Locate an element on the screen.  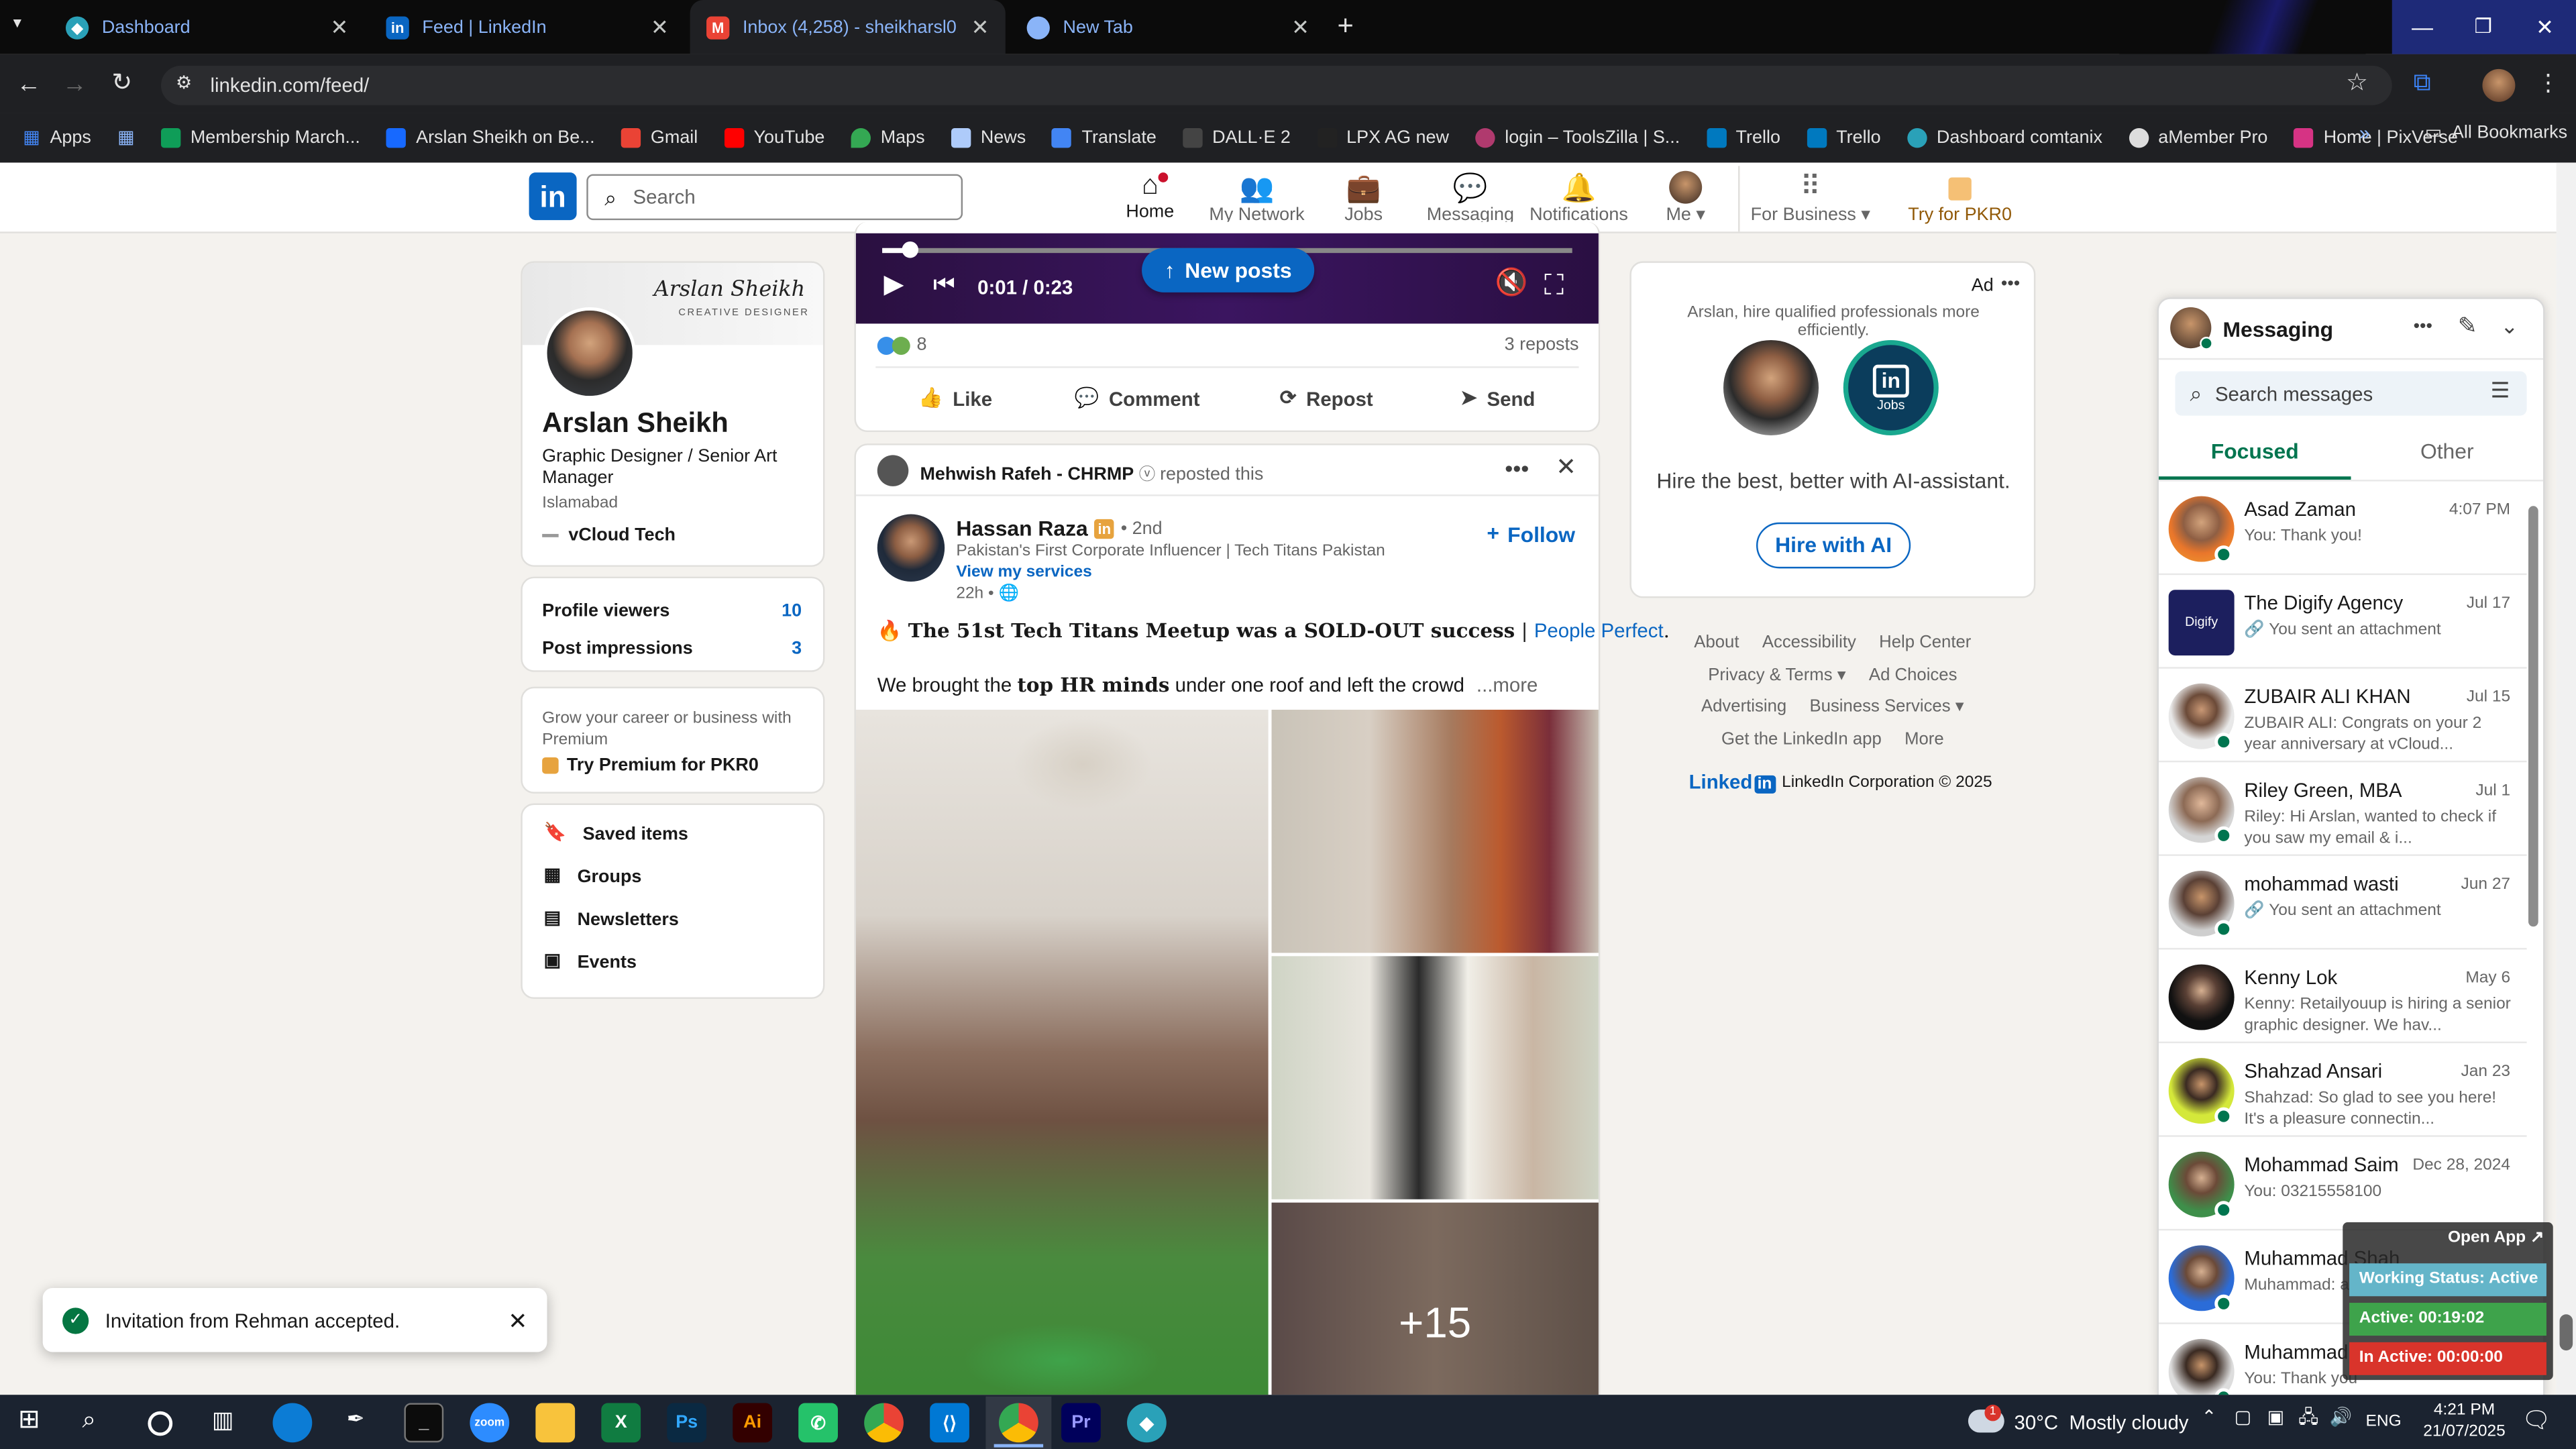
footer-dropdown: Privacy & Terms ▾ is located at coordinates (1776, 674).